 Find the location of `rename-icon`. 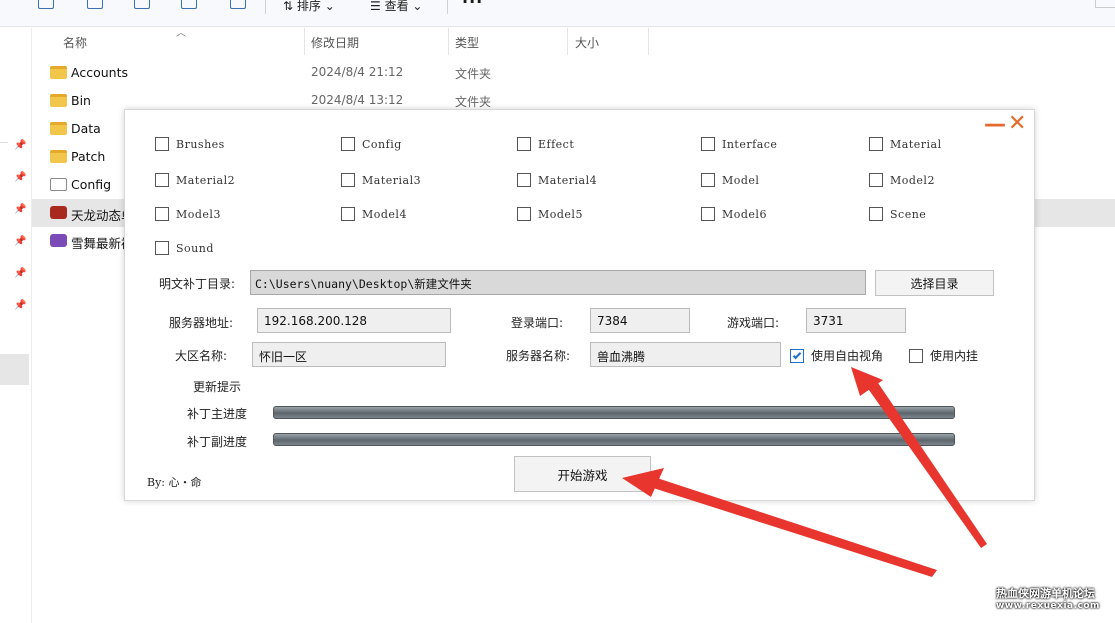

rename-icon is located at coordinates (142, 4).